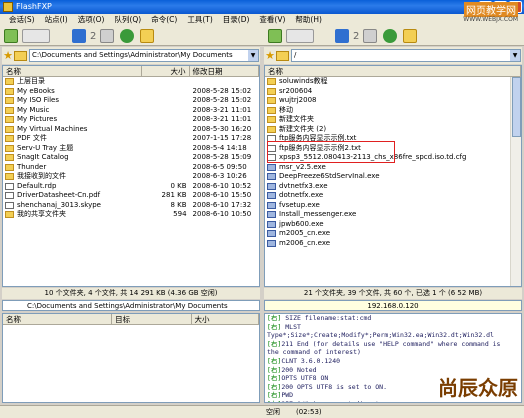  I want to click on file-name: fvsetup.exe, so click(299, 204).